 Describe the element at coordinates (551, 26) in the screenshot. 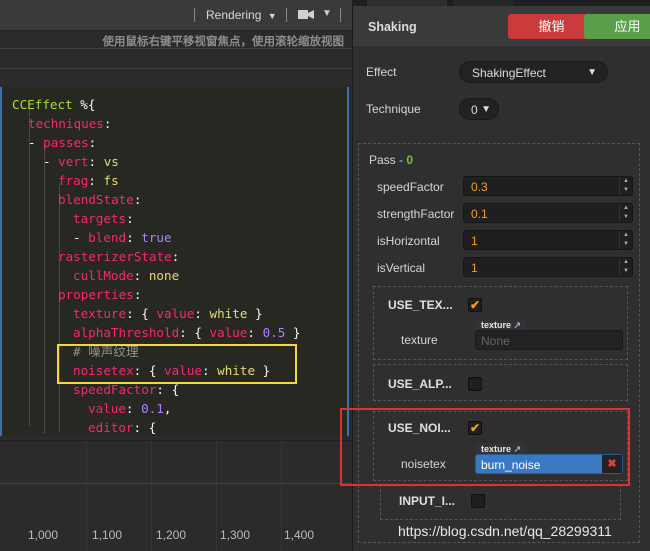

I see `revert-button: 撤销` at that location.